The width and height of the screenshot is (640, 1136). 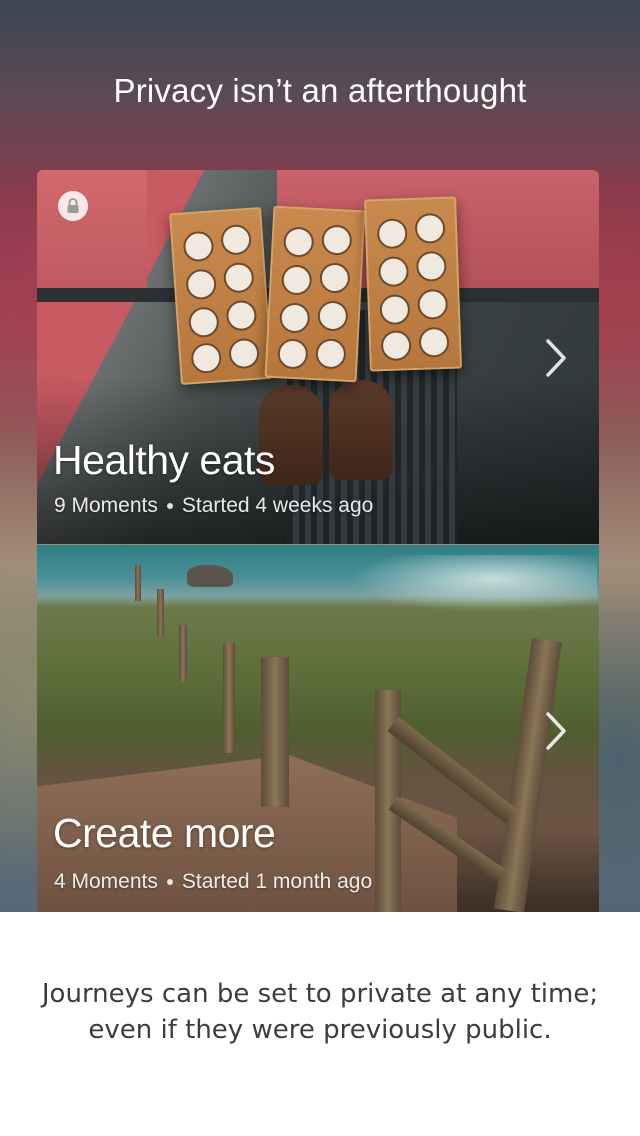 What do you see at coordinates (164, 460) in the screenshot?
I see `journey-title: Healthy eats` at bounding box center [164, 460].